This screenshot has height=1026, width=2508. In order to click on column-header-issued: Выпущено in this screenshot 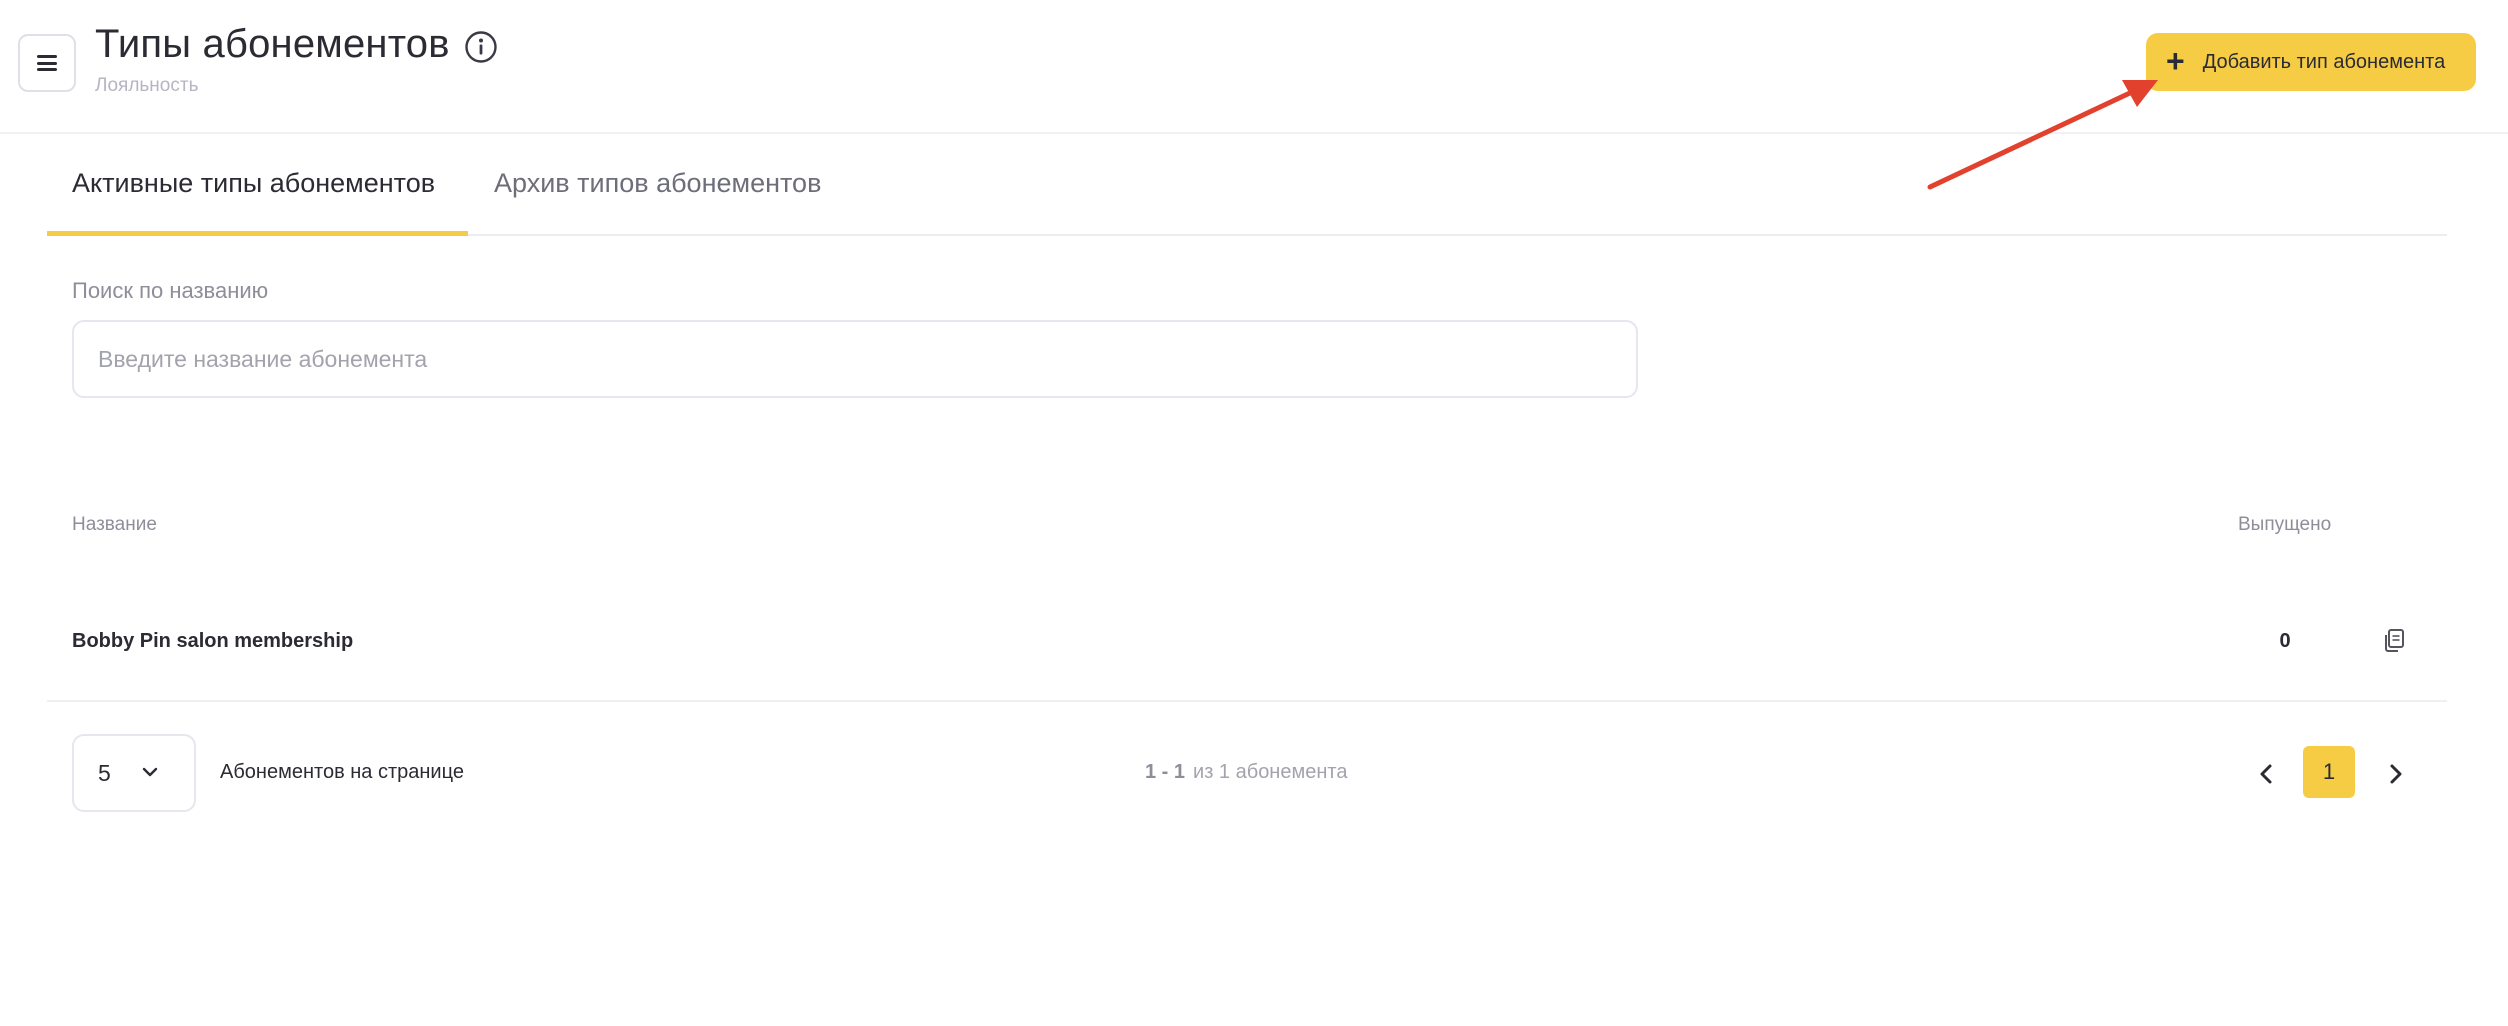, I will do `click(2285, 524)`.